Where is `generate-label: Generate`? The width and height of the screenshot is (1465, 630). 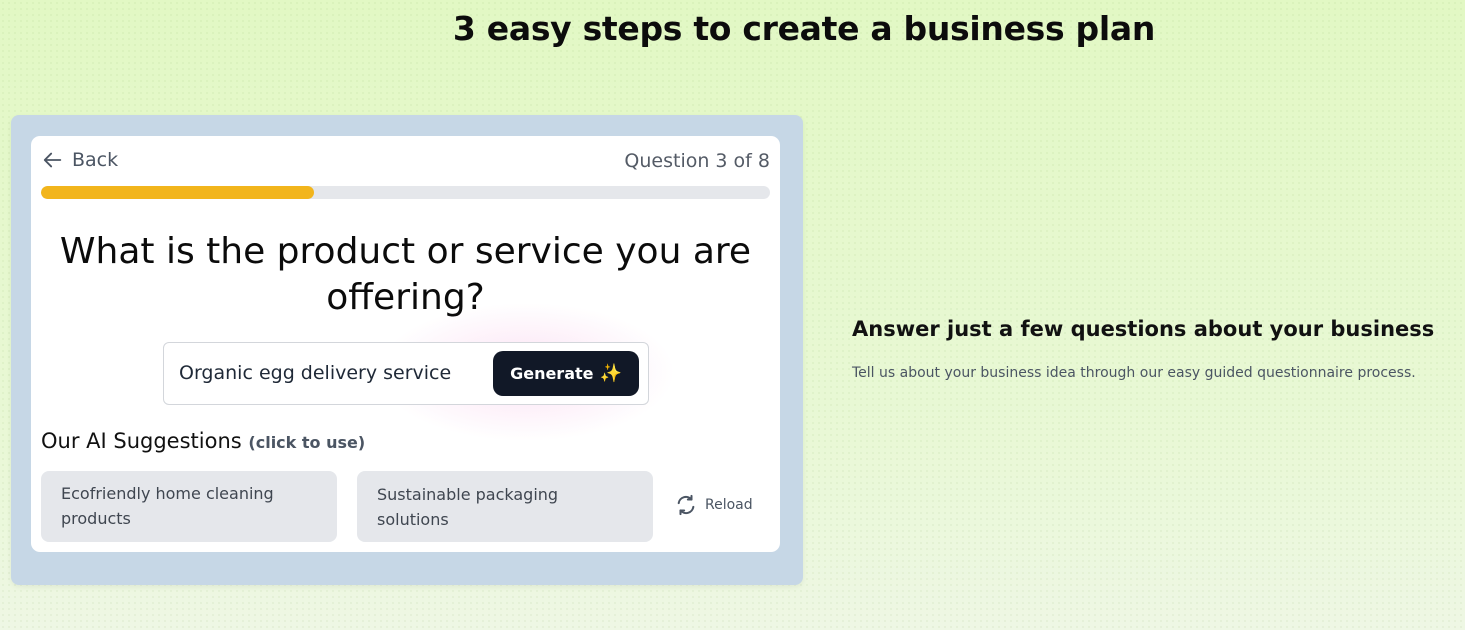 generate-label: Generate is located at coordinates (552, 373).